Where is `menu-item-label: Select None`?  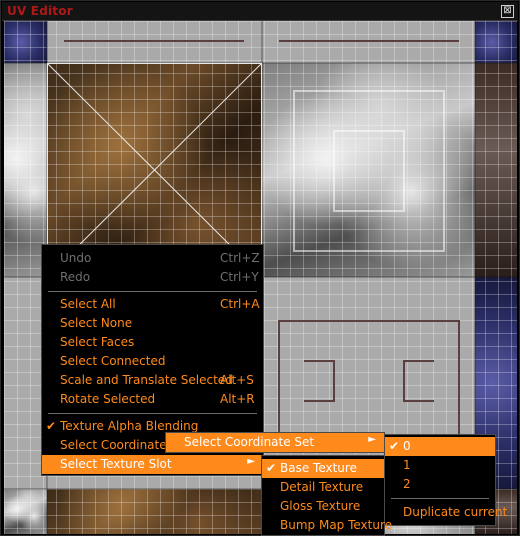
menu-item-label: Select None is located at coordinates (96, 323).